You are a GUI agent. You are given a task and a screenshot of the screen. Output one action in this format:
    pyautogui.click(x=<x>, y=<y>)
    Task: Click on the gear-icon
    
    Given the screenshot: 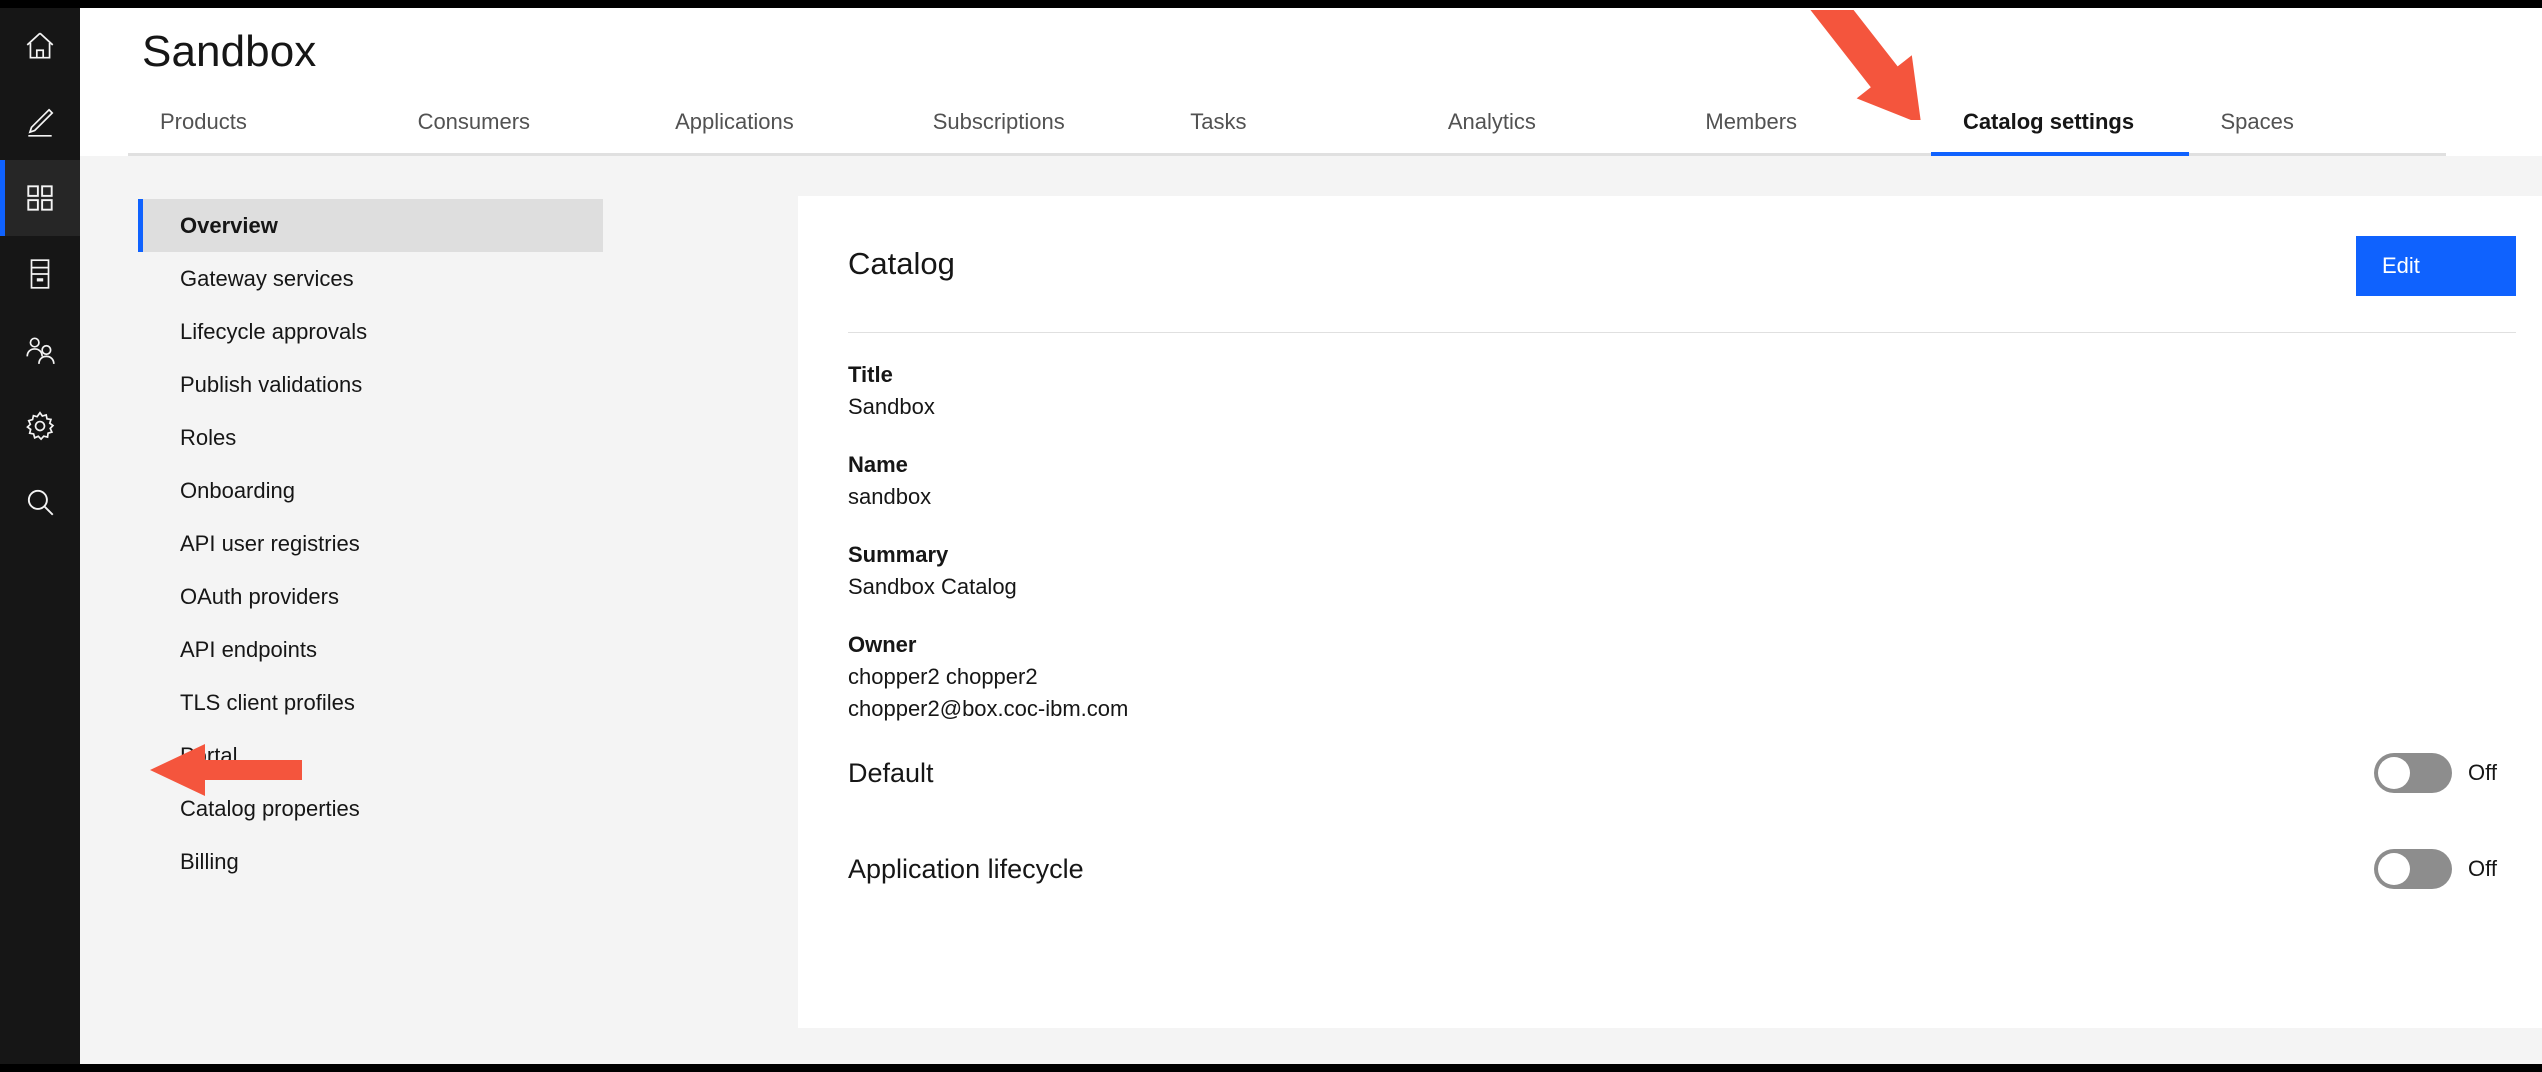 What is the action you would take?
    pyautogui.click(x=40, y=426)
    